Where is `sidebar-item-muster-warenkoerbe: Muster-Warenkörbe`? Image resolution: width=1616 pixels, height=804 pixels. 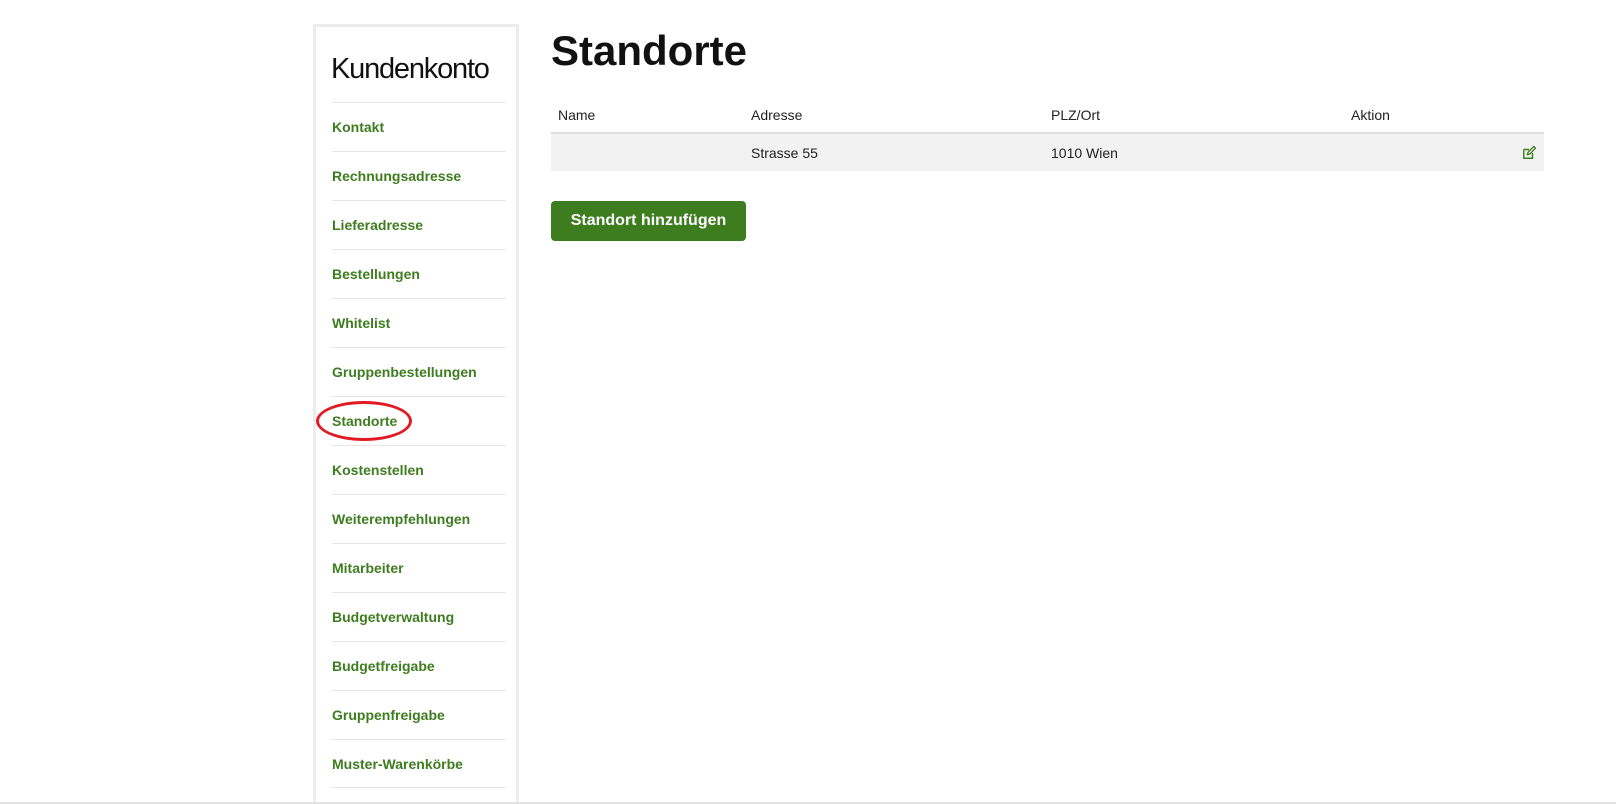
sidebar-item-muster-warenkoerbe: Muster-Warenkörbe is located at coordinates (419, 763).